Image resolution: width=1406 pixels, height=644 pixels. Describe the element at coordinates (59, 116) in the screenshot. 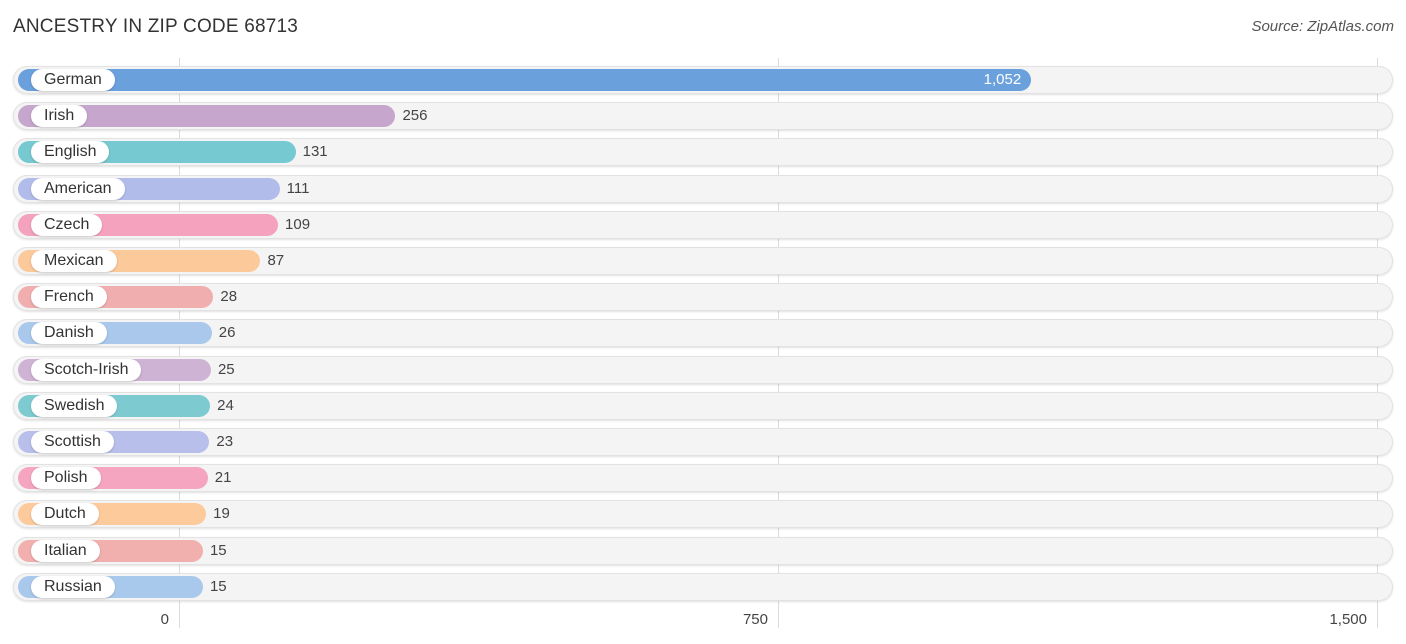

I see `category-label: Irish` at that location.